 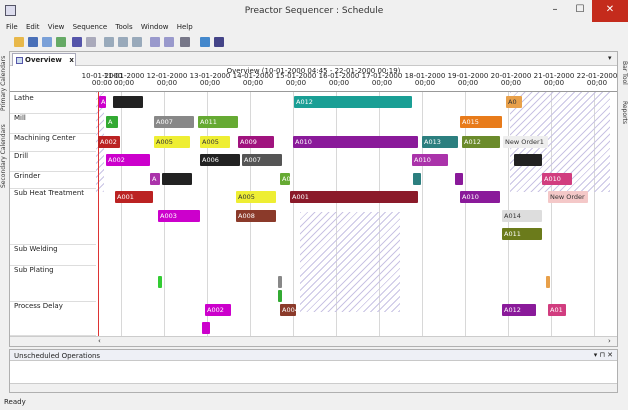 What do you see at coordinates (350, 262) in the screenshot?
I see `offshift-hatch` at bounding box center [350, 262].